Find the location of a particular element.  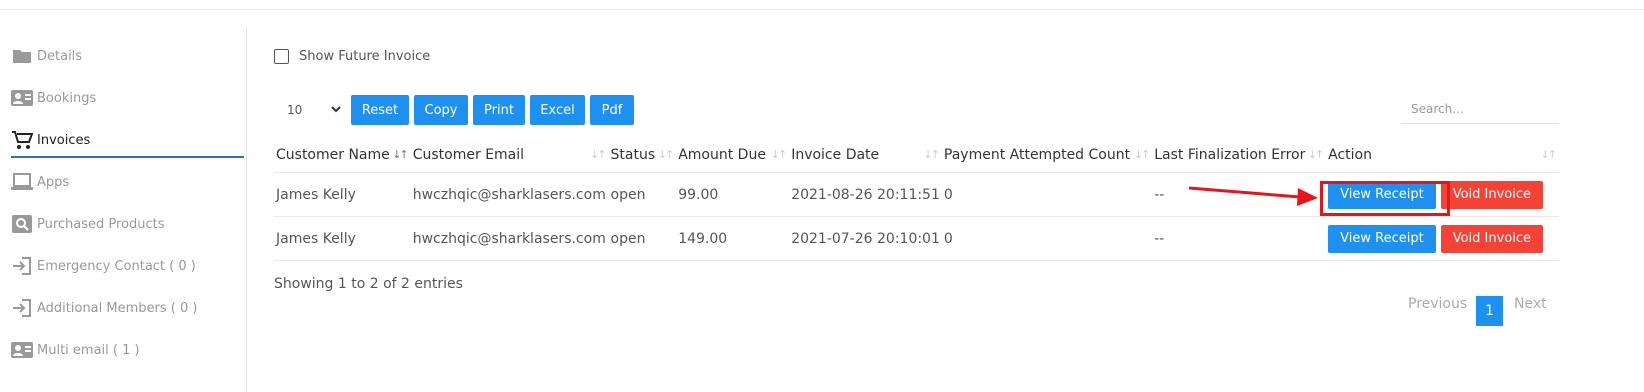

column-header-amount-due: Amount Due ↓↑ is located at coordinates (733, 155).